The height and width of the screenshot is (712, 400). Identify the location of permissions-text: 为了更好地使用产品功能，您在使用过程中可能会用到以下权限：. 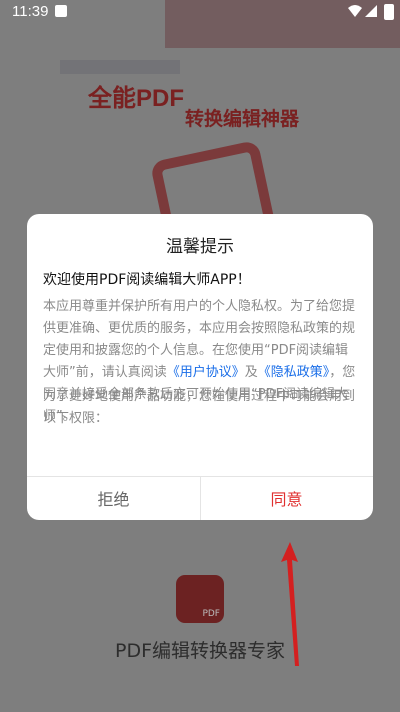
(199, 407).